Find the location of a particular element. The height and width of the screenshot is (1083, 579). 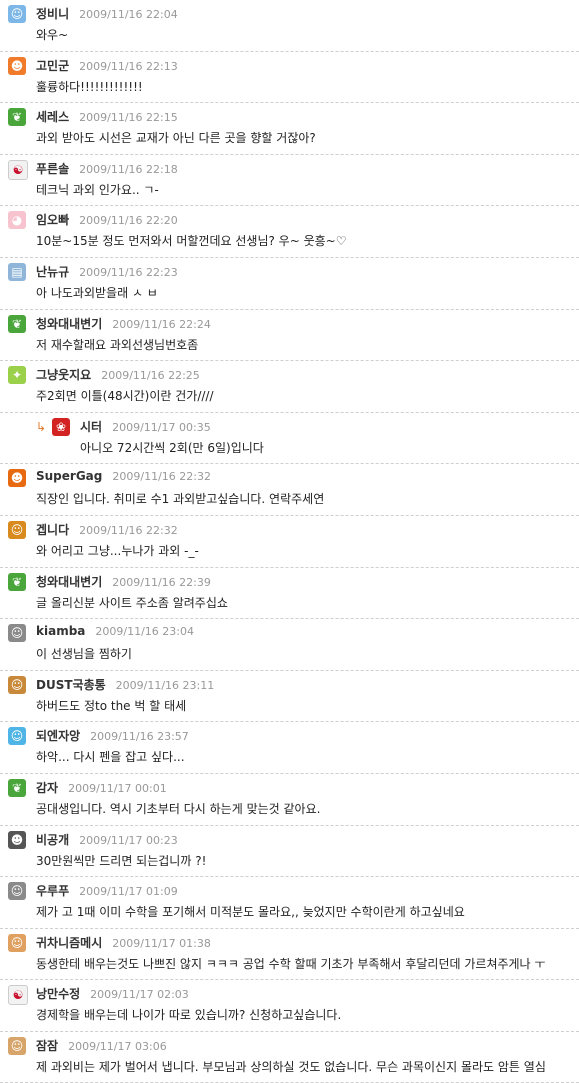

comment-author: 비공개 2009/11/17 00:23 is located at coordinates (107, 839).